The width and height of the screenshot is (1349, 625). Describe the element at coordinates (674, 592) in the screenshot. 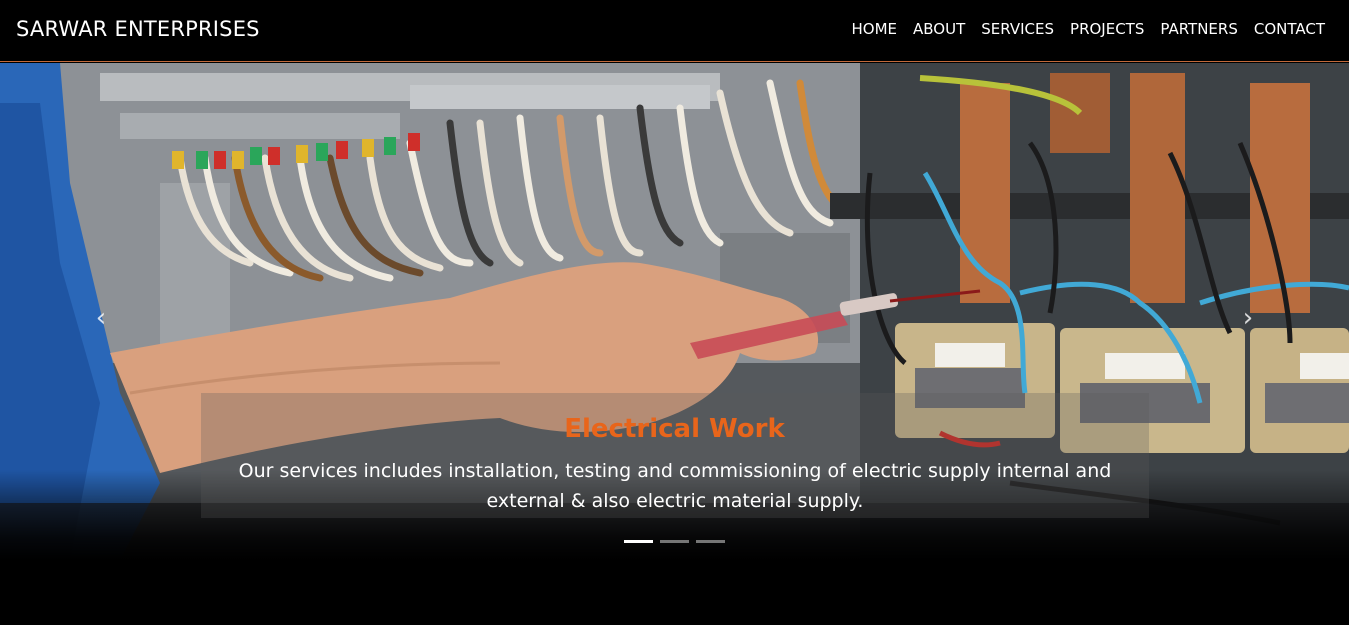

I see `page-bottom-area` at that location.